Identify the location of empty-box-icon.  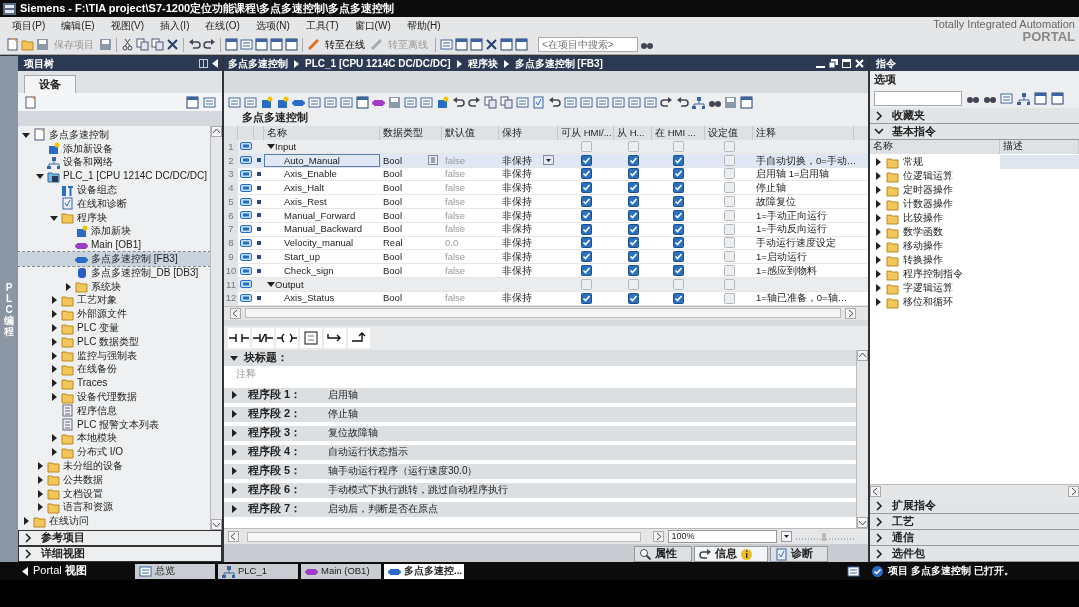
(311, 337).